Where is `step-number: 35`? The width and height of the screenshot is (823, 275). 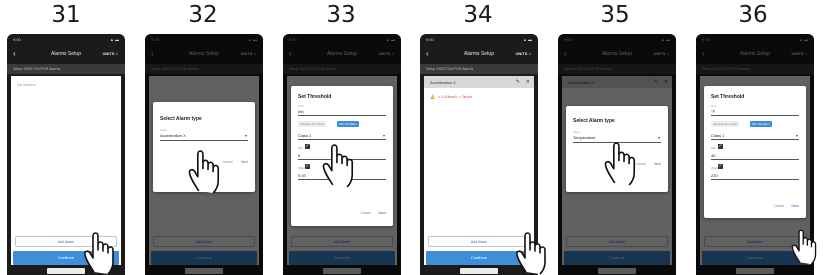
step-number: 35 is located at coordinates (615, 15).